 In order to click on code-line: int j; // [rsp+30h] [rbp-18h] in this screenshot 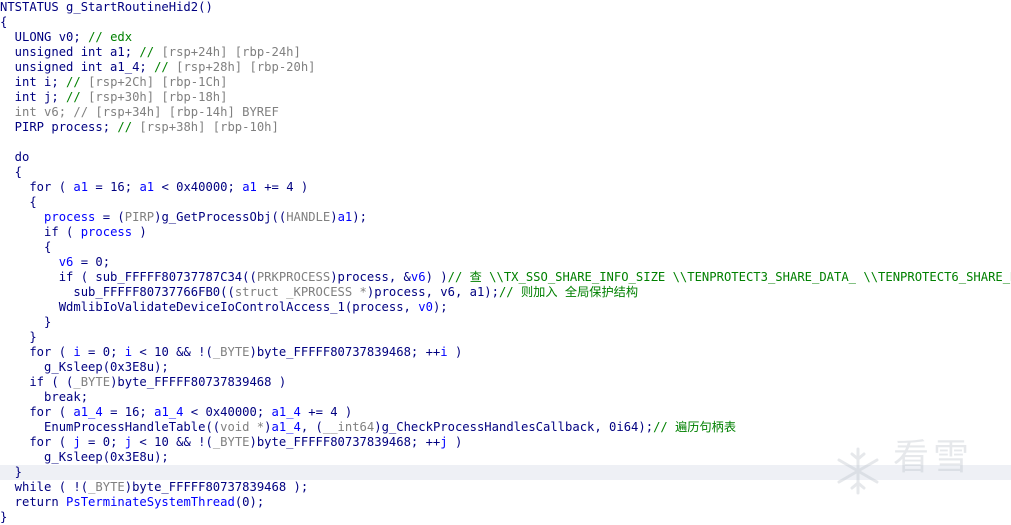, I will do `click(505, 97)`.